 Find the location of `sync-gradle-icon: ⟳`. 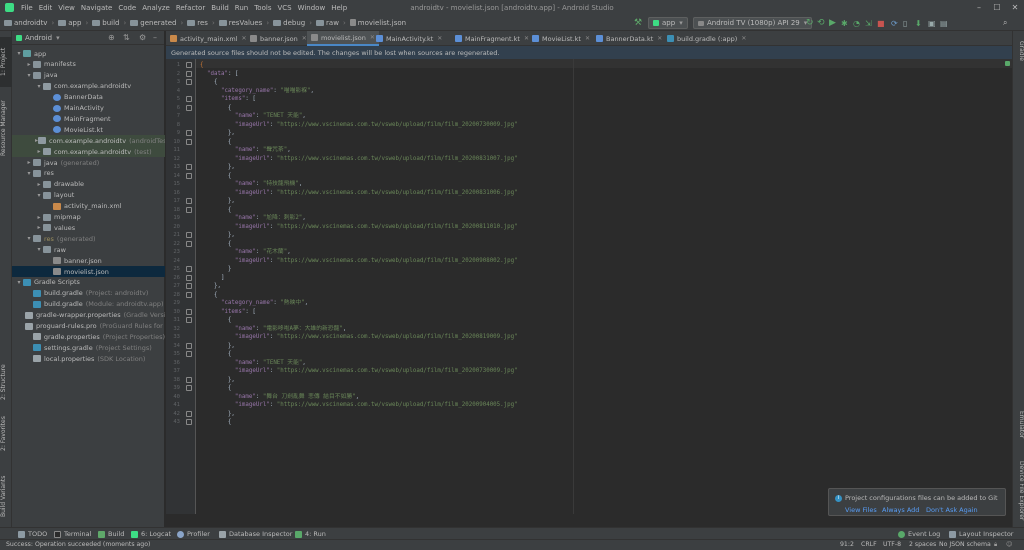

sync-gradle-icon: ⟳ is located at coordinates (894, 23).